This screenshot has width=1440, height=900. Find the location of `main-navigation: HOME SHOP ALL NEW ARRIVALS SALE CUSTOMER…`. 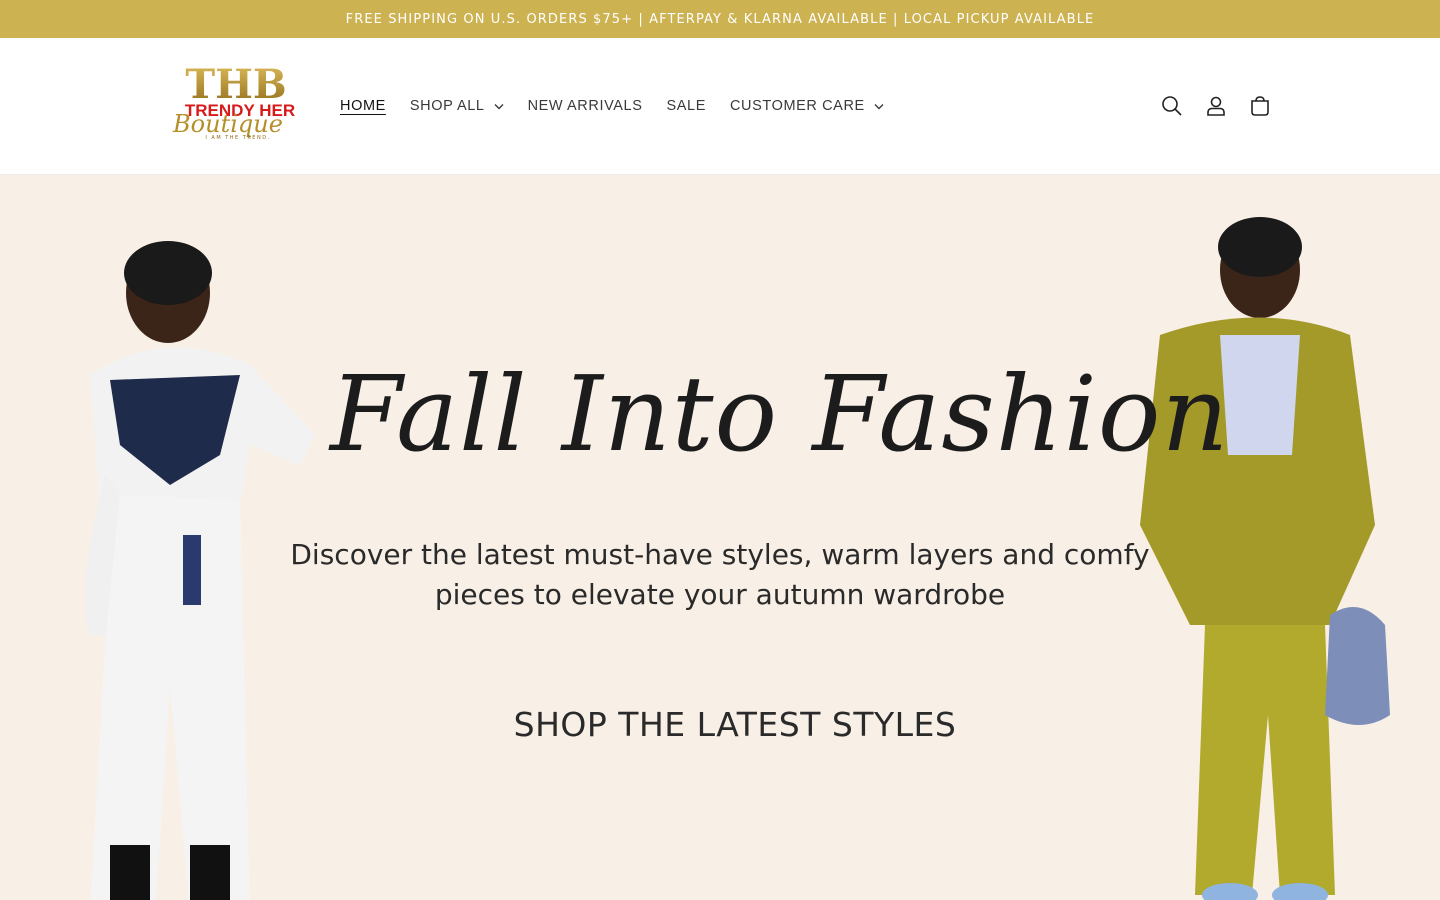

main-navigation: HOME SHOP ALL NEW ARRIVALS SALE CUSTOMER… is located at coordinates (612, 106).